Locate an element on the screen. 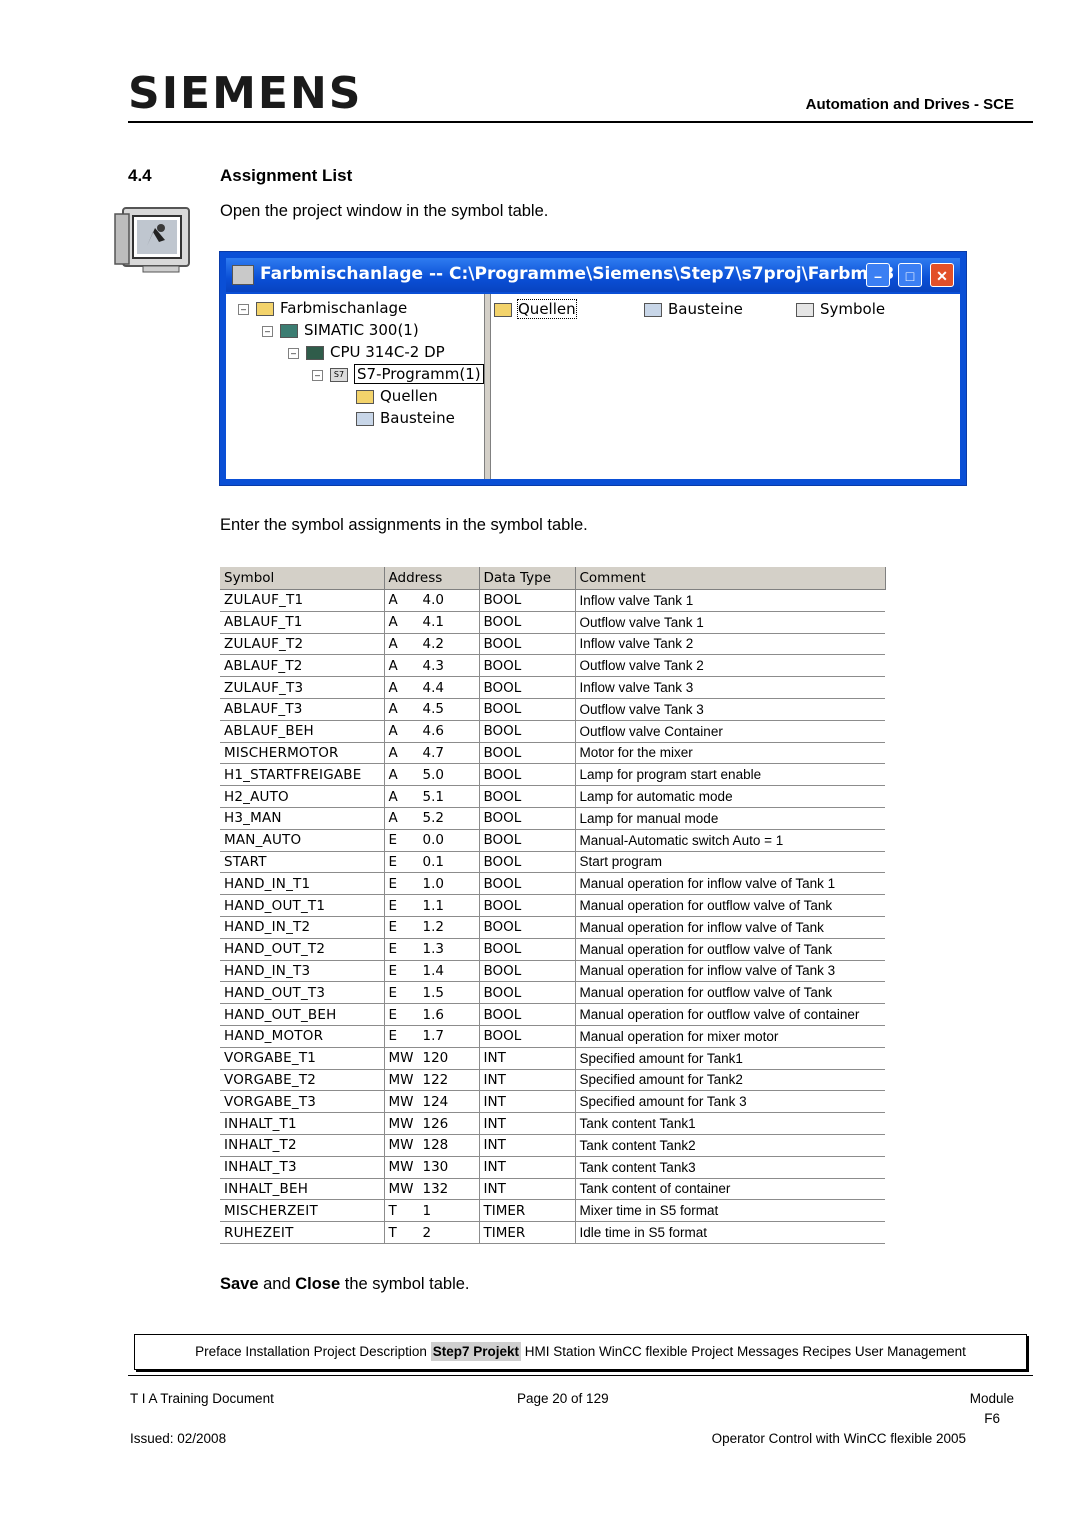 The height and width of the screenshot is (1528, 1080). address-cell: A 4.3 is located at coordinates (432, 666).